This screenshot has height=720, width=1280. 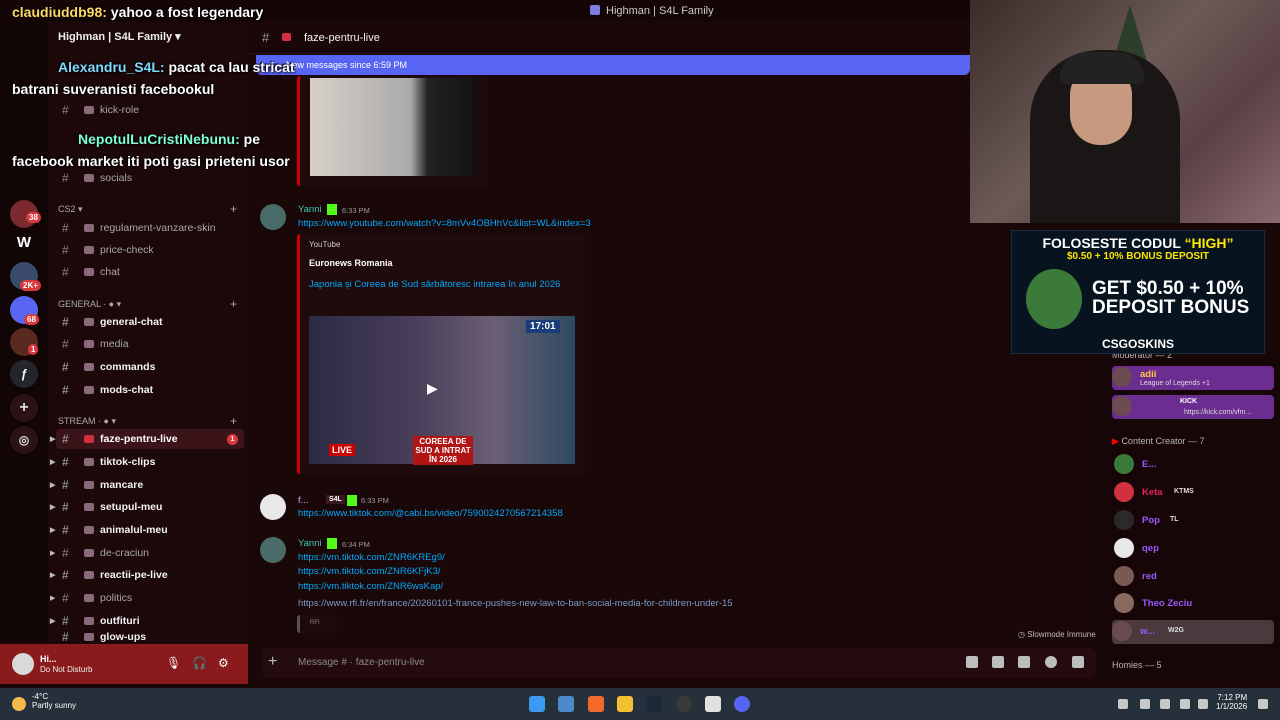 What do you see at coordinates (150, 322) in the screenshot?
I see `channel-item: # general-chat` at bounding box center [150, 322].